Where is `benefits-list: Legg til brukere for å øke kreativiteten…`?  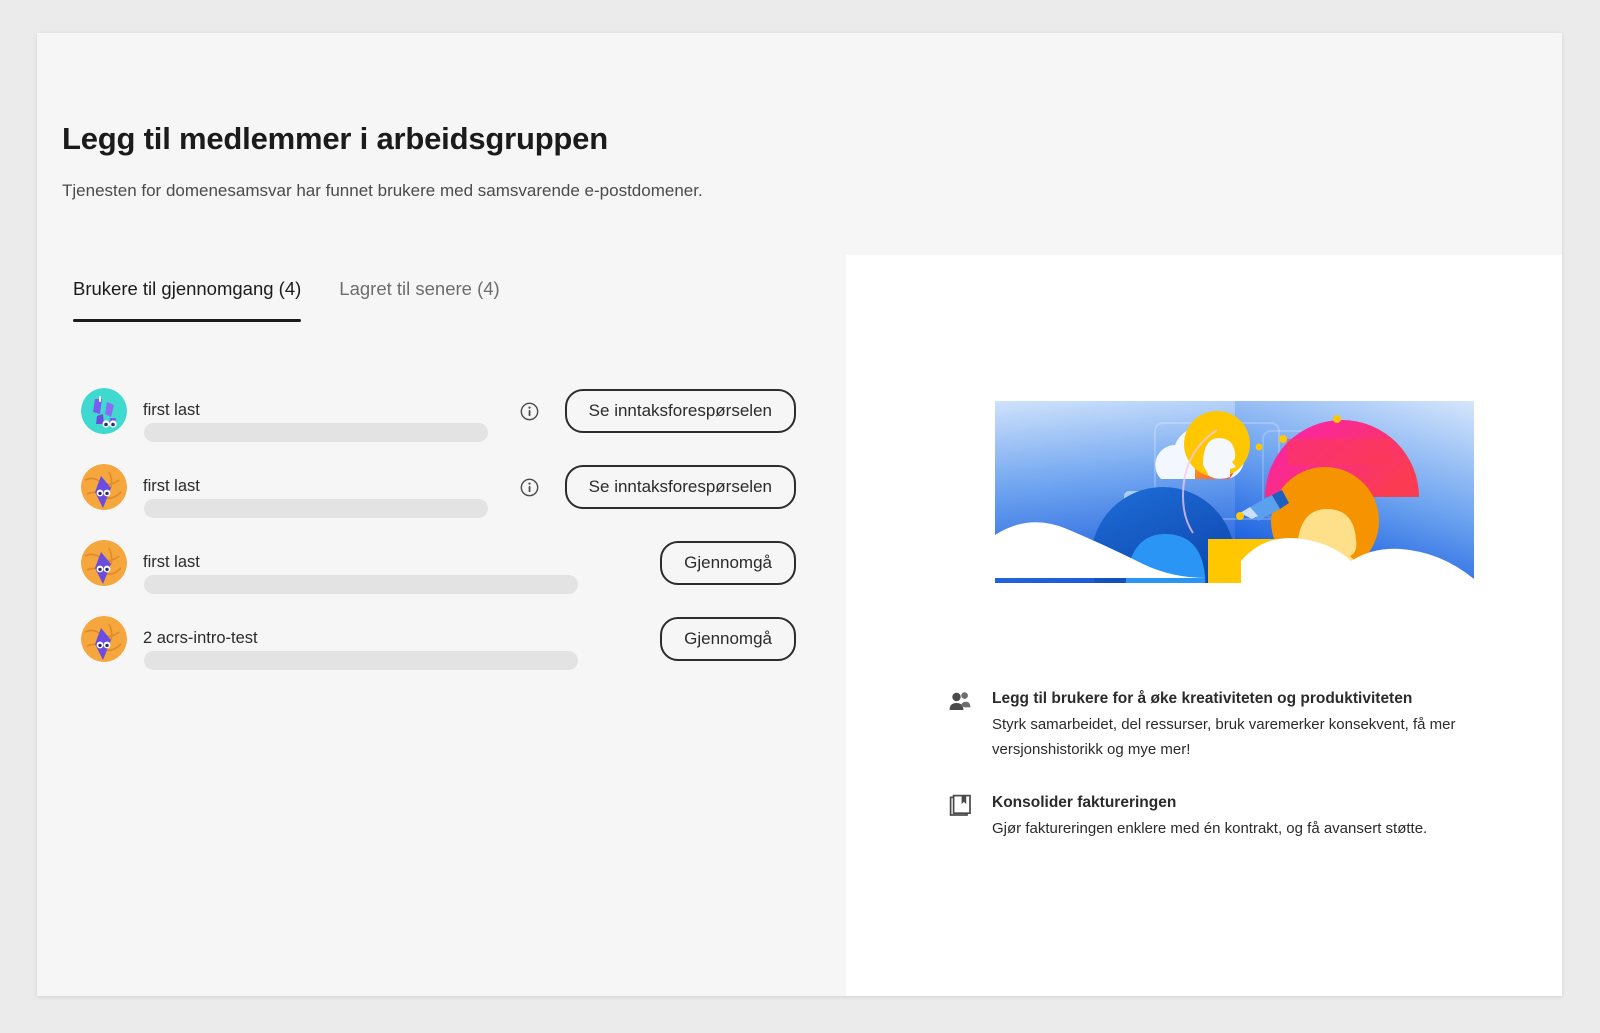 benefits-list: Legg til brukere for å øke kreativiteten… is located at coordinates (1228, 779).